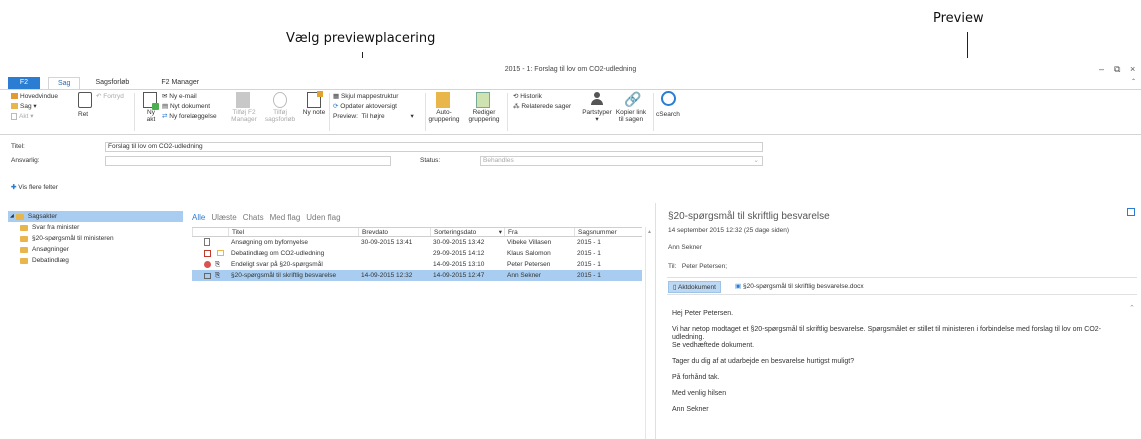 This screenshot has width=1141, height=439. I want to click on hovedvindue-button: Hovedvindue, so click(34, 96).